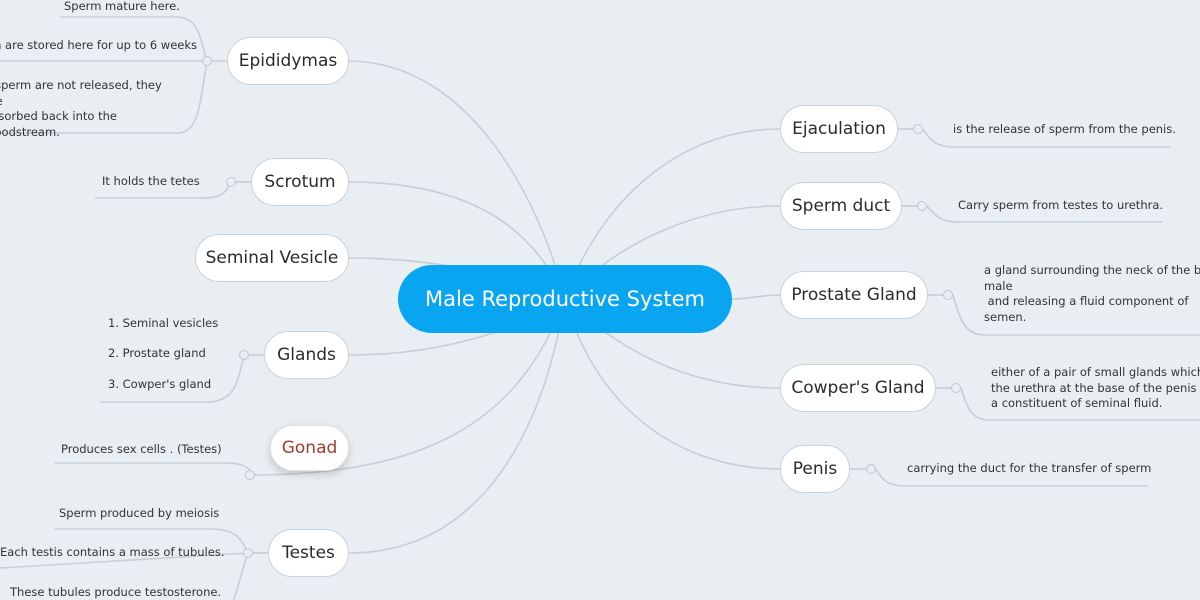 This screenshot has width=1200, height=600. I want to click on collapse-toggle-penis, so click(871, 469).